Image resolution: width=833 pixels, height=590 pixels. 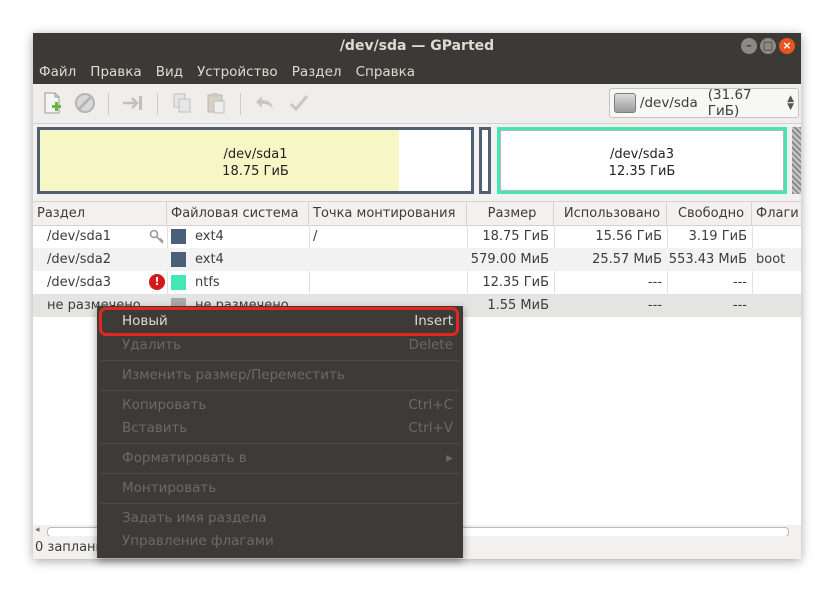 I want to click on title-bar: /dev/sda — GParted – □ ×, so click(x=417, y=46).